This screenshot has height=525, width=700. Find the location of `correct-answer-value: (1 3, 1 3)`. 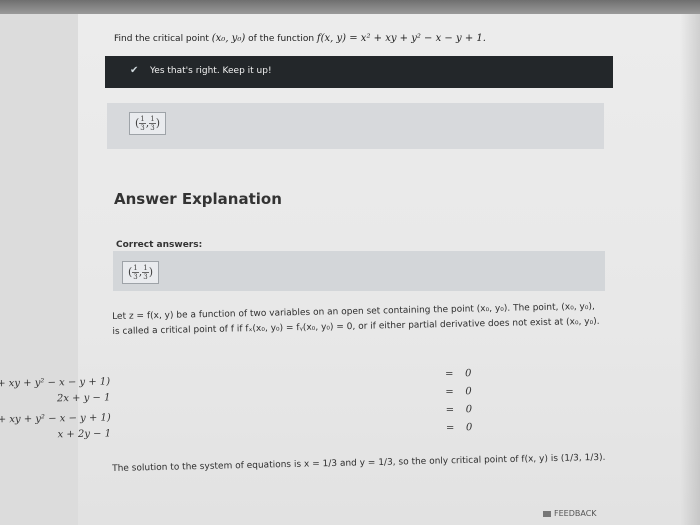

correct-answer-value: (1 3, 1 3) is located at coordinates (141, 272).